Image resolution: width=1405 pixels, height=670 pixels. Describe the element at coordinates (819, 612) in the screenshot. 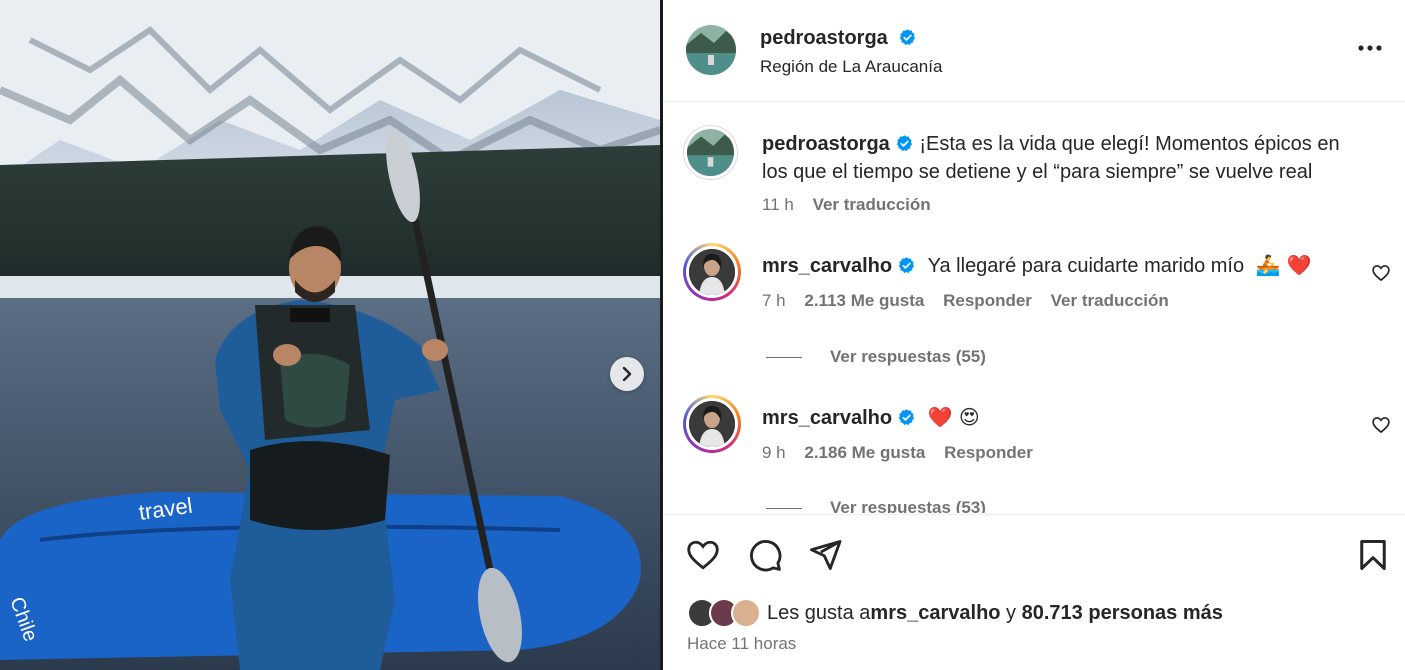

I see `likes-prefix: Les gusta a` at that location.